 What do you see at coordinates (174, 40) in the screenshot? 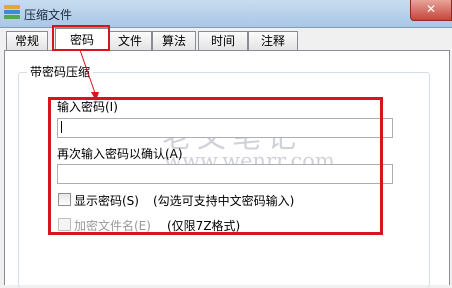
I see `tab-algorithm: 算法` at bounding box center [174, 40].